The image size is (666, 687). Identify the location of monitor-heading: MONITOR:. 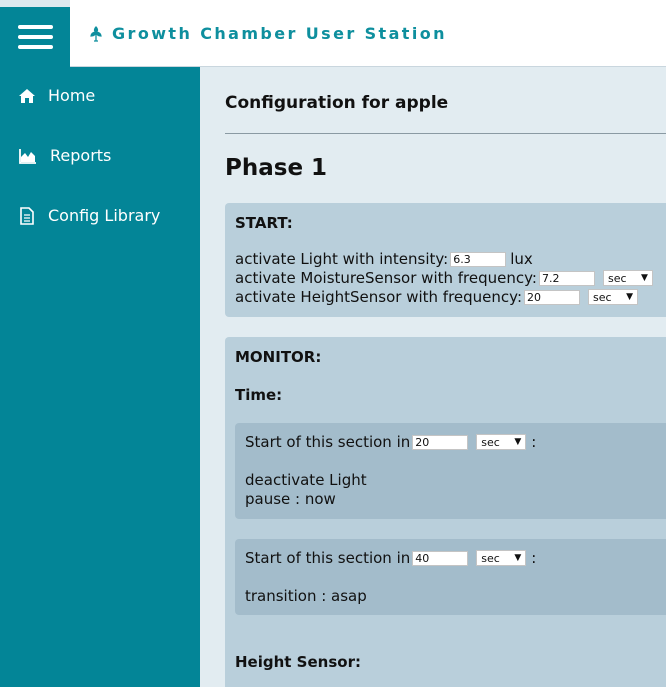
(278, 357).